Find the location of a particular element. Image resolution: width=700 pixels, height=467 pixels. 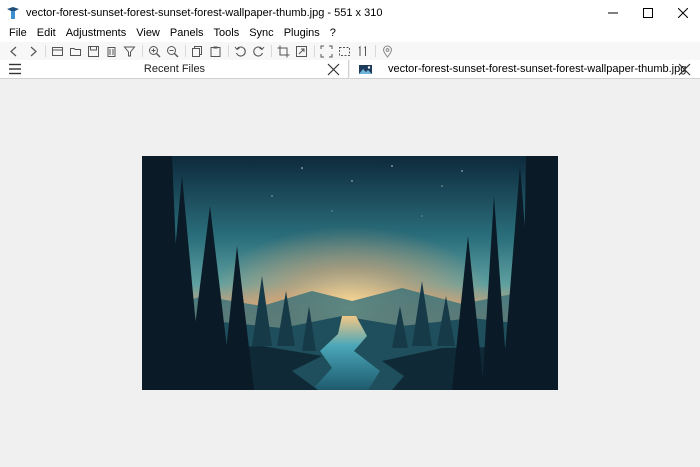

back-icon is located at coordinates (13, 51).